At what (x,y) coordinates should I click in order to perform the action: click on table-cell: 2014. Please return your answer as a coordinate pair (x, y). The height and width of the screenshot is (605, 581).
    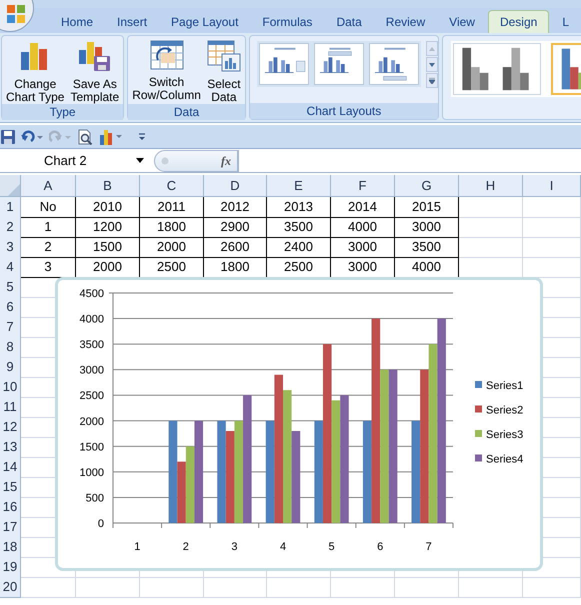
    Looking at the image, I should click on (363, 207).